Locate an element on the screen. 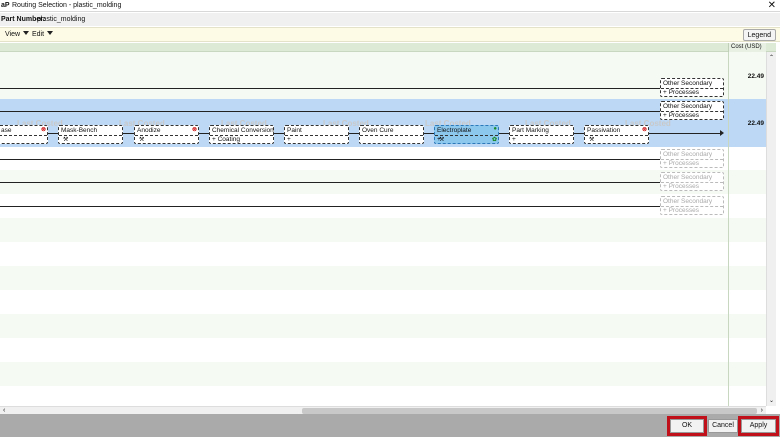  grid-header: Cost (USD) is located at coordinates (388, 47).